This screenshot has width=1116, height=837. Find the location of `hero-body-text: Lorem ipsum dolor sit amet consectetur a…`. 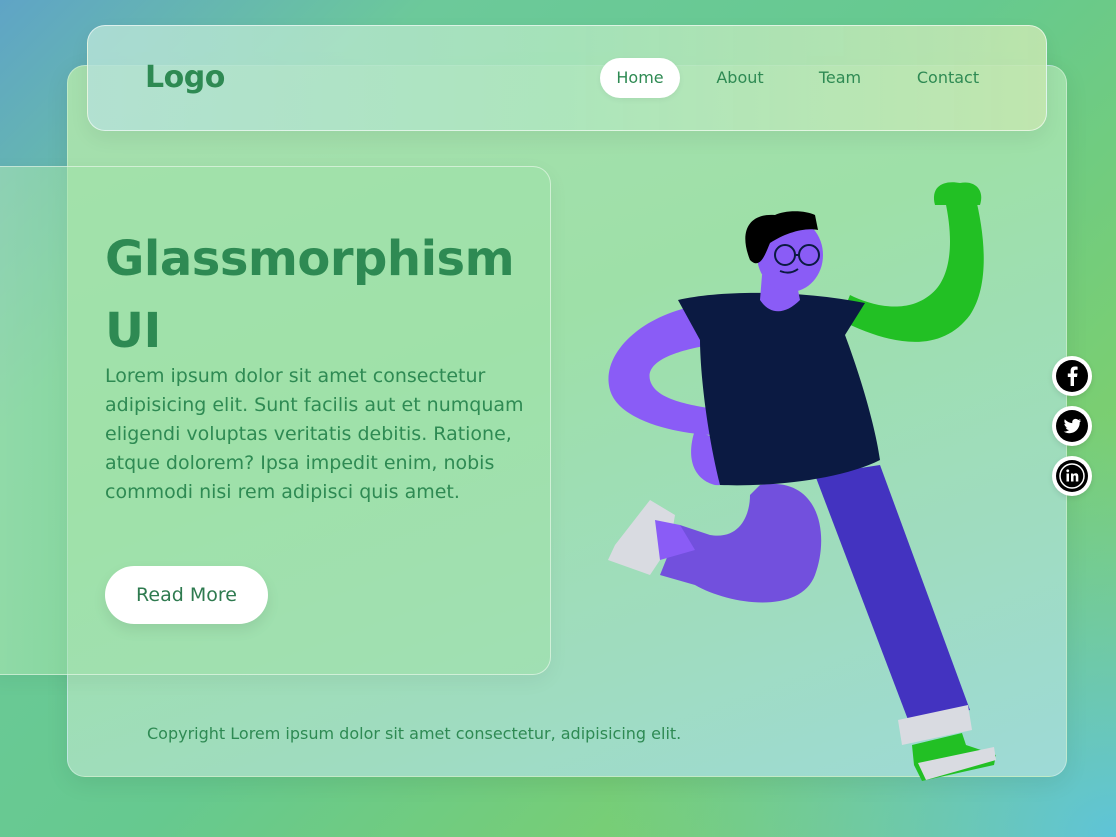

hero-body-text: Lorem ipsum dolor sit amet consectetur a… is located at coordinates (314, 434).